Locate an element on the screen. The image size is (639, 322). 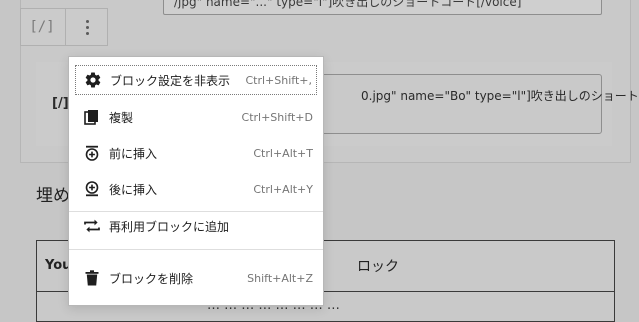
menu-item-label: ブロック設定を非表示 is located at coordinates (170, 80).